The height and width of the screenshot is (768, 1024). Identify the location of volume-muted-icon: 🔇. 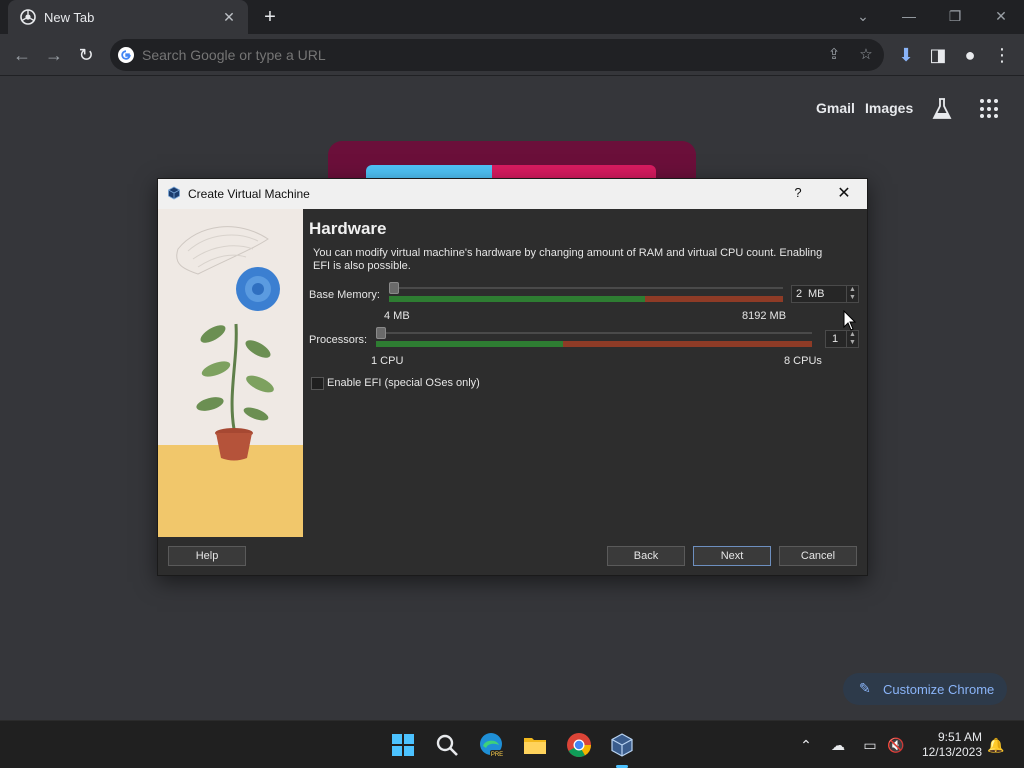
(896, 745).